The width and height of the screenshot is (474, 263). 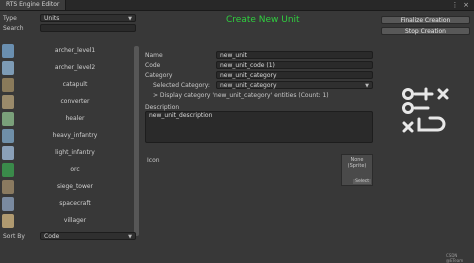 I want to click on sprite-type-text: (Sprite), so click(x=357, y=166).